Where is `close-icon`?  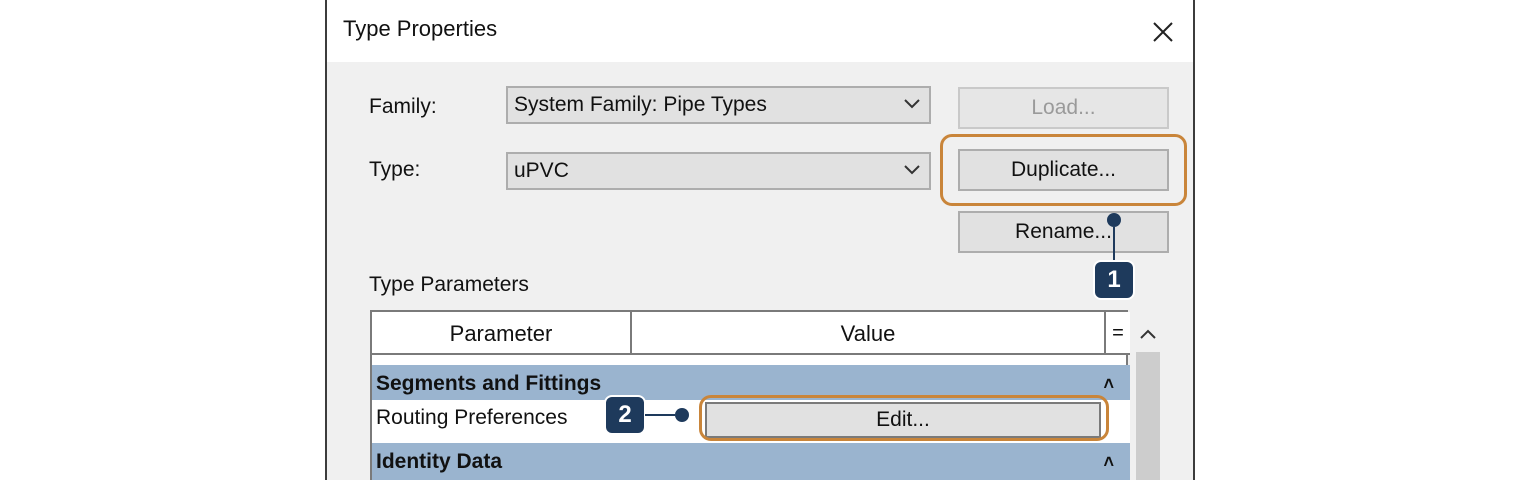 close-icon is located at coordinates (1163, 32).